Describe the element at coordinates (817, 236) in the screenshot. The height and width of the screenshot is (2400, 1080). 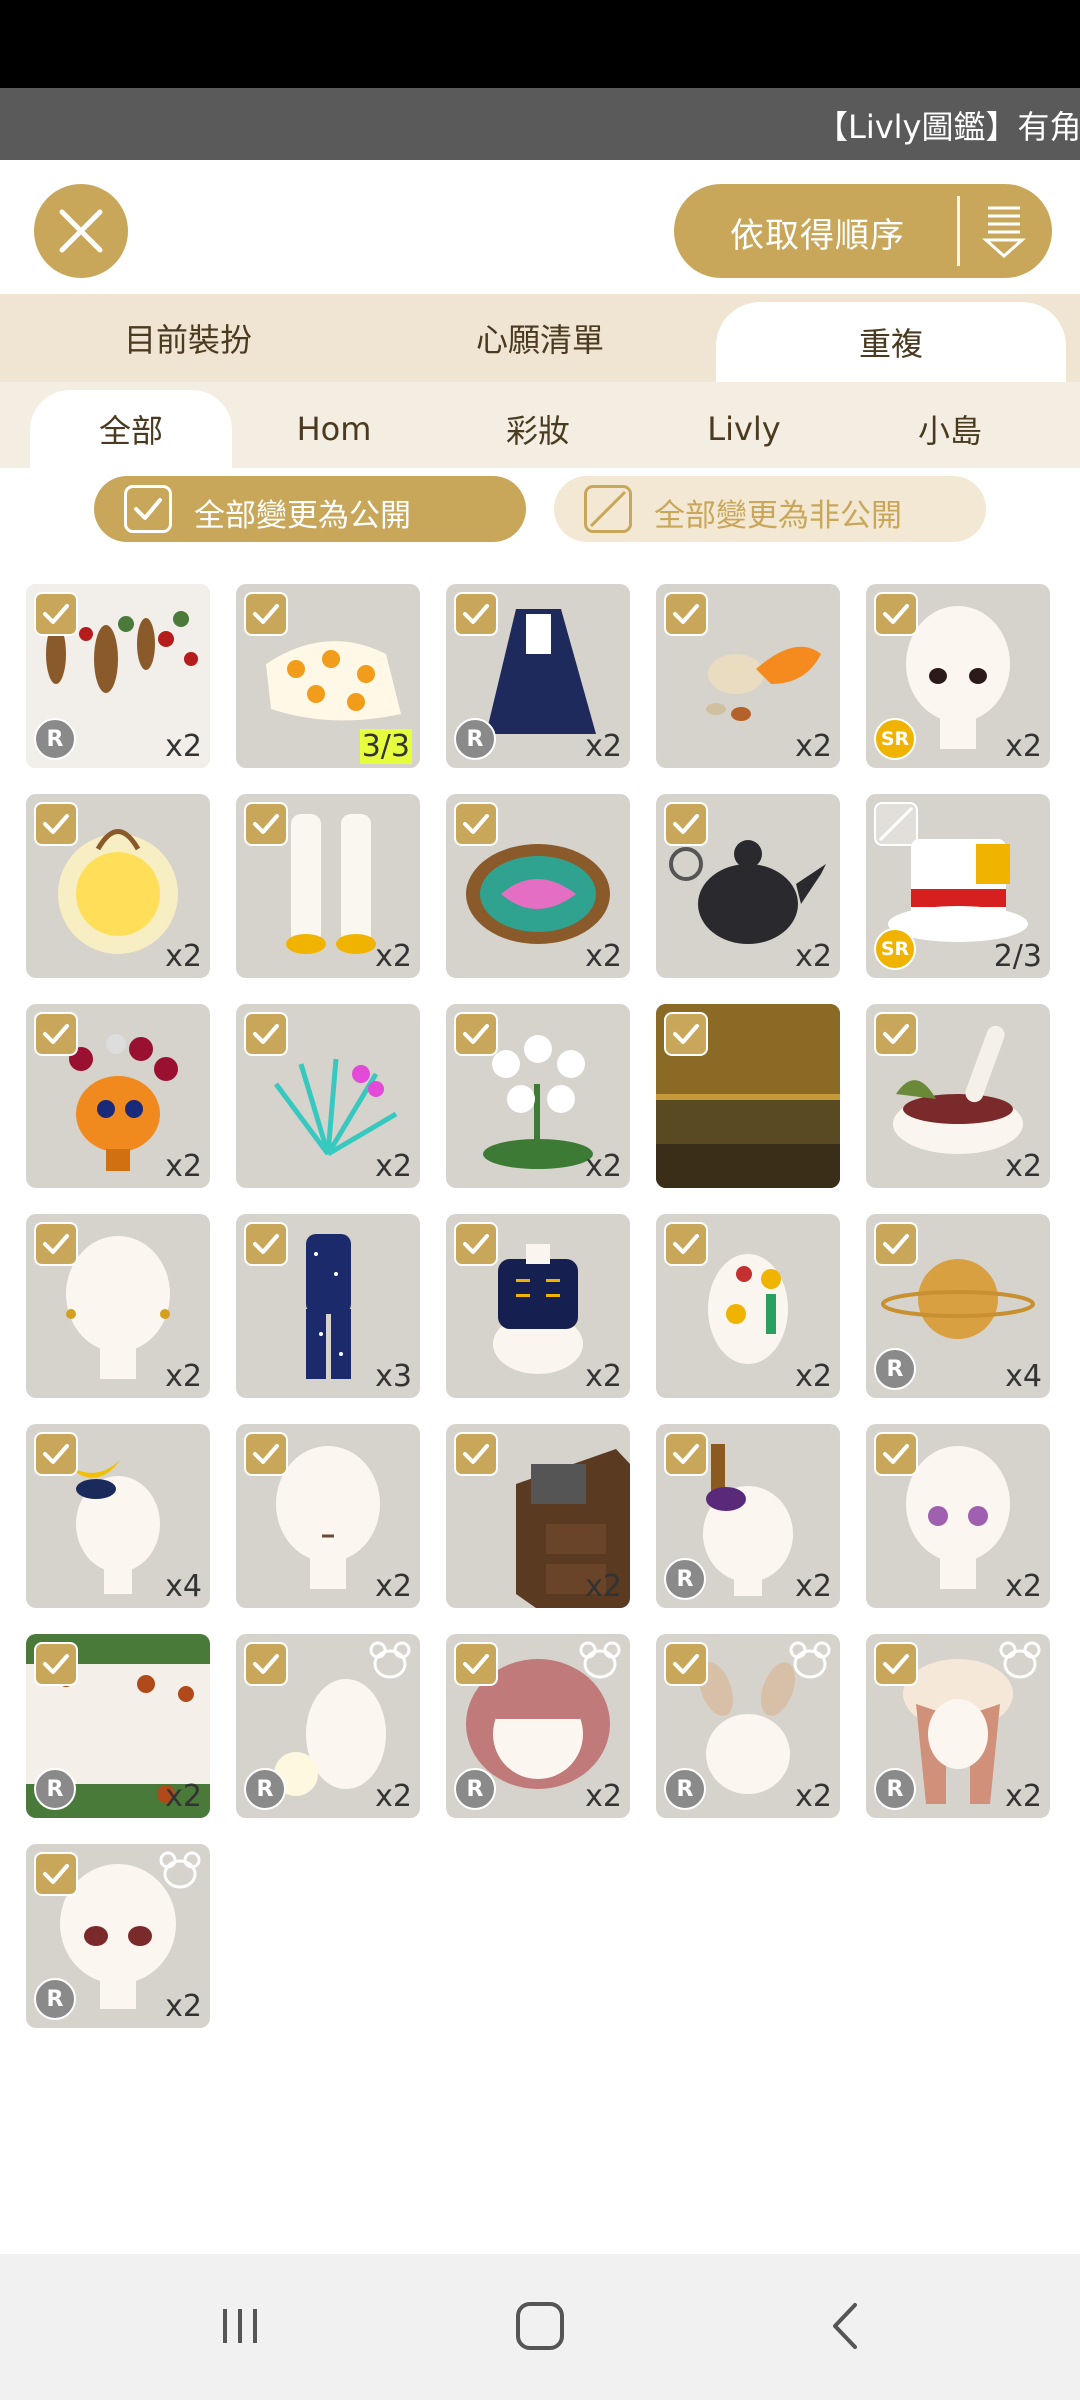
I see `sort-label: 依取得順序` at that location.